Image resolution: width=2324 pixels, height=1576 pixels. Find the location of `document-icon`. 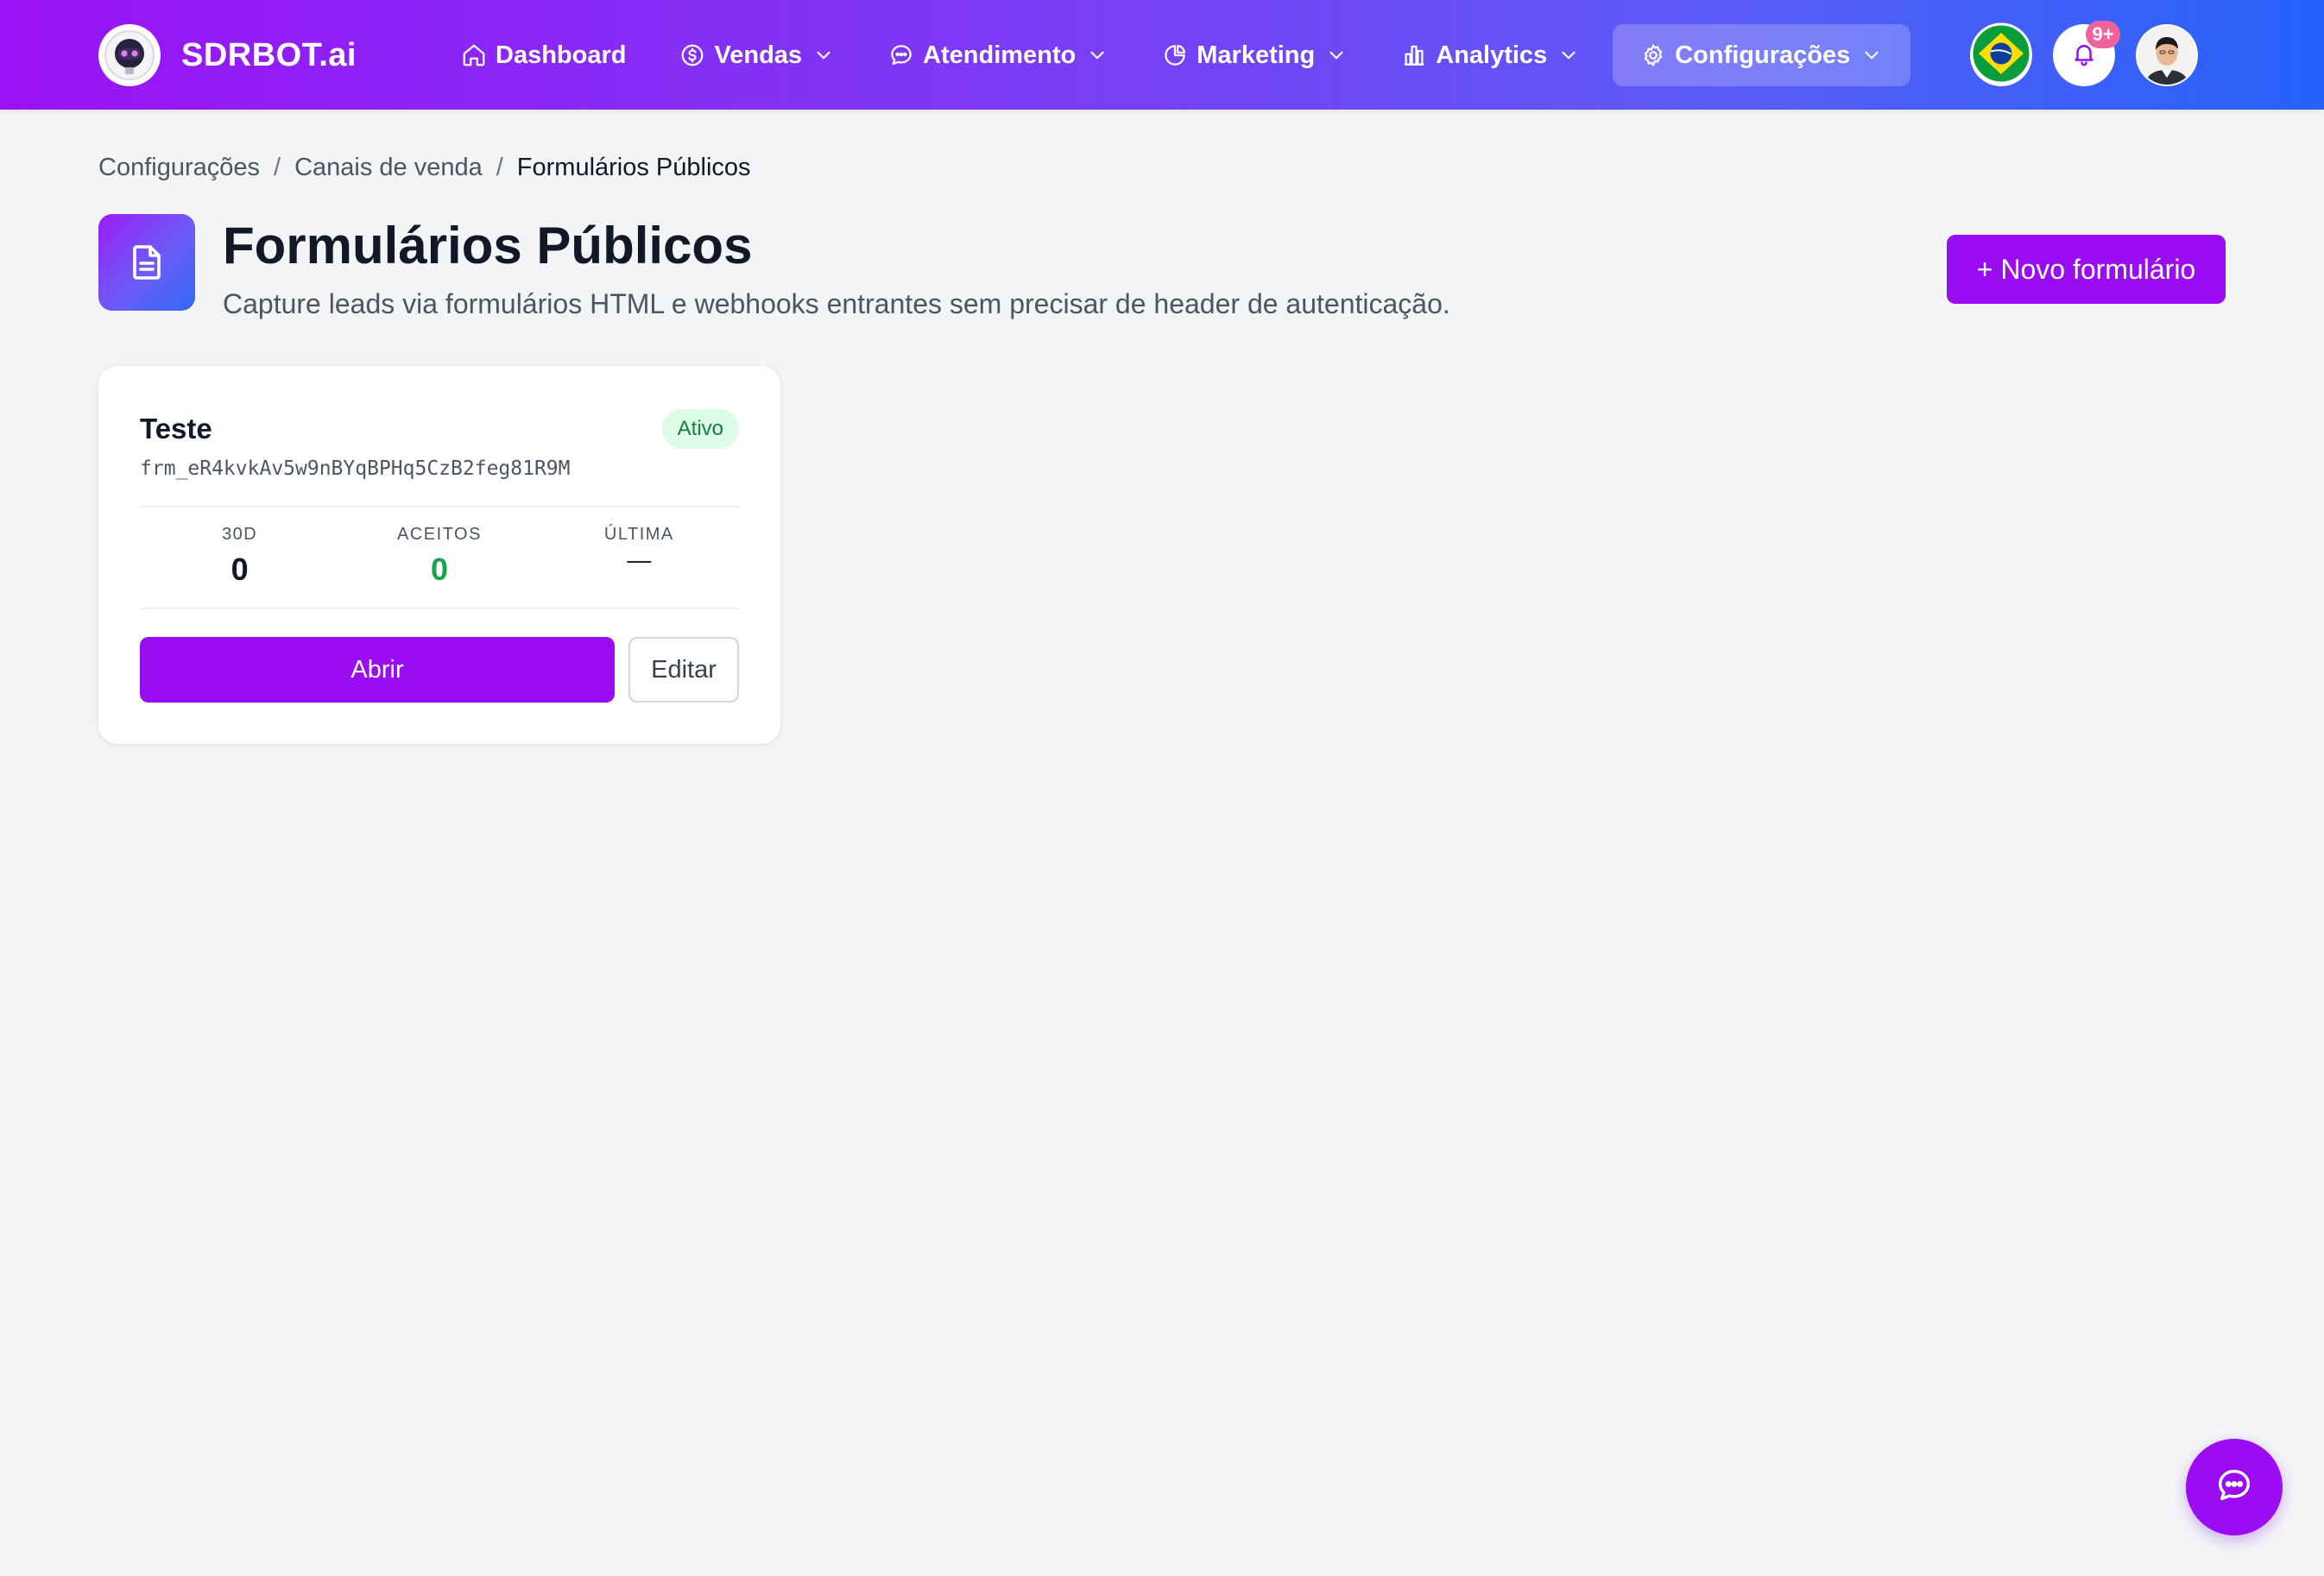

document-icon is located at coordinates (147, 262).